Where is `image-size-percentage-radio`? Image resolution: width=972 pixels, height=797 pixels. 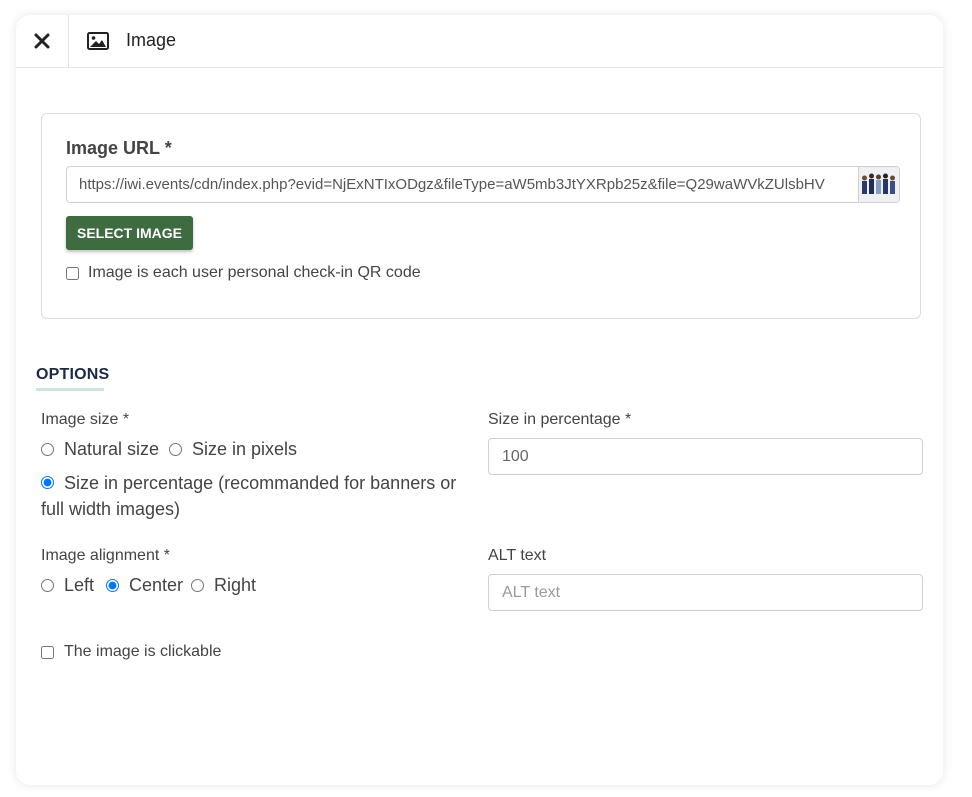 image-size-percentage-radio is located at coordinates (47, 482).